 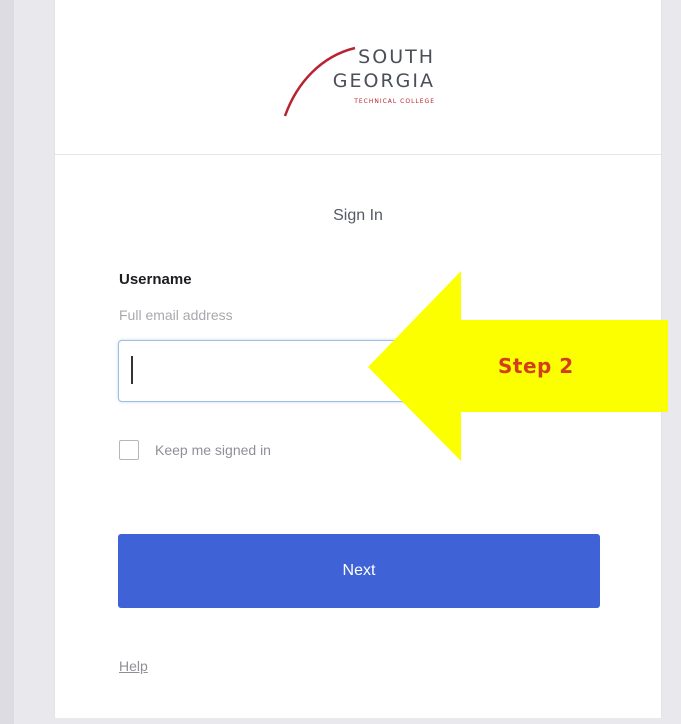 What do you see at coordinates (213, 450) in the screenshot?
I see `keep-signed-in-label: Keep me signed in` at bounding box center [213, 450].